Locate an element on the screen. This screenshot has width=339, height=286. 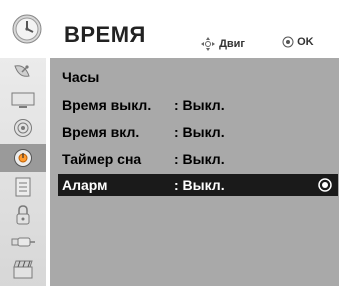
ok-button-icon is located at coordinates (288, 42).